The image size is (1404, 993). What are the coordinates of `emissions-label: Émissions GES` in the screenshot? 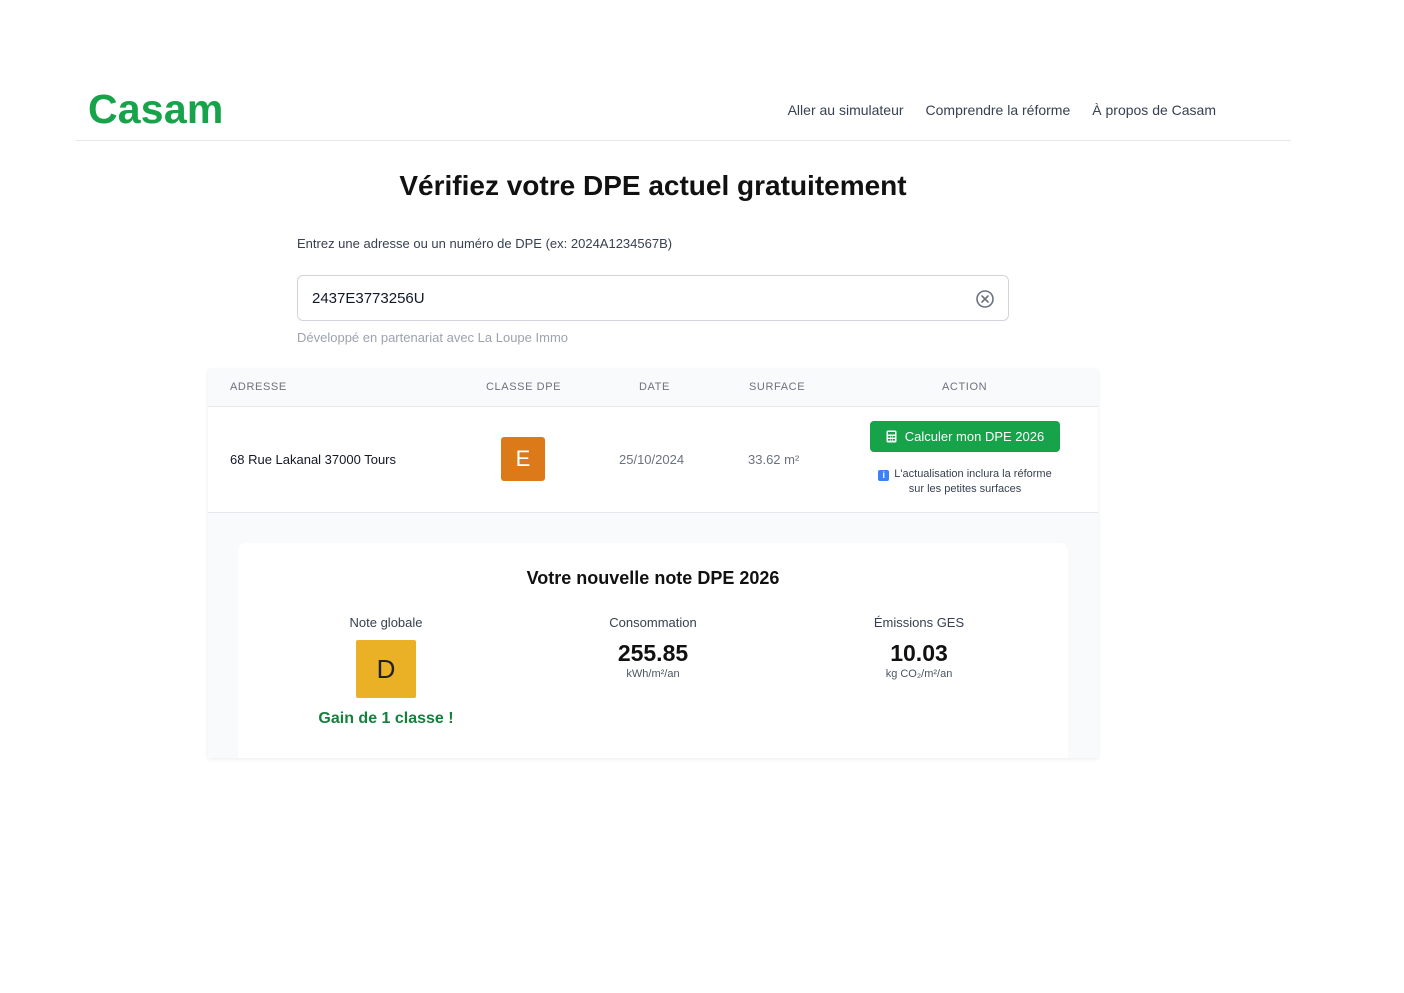 It's located at (919, 622).